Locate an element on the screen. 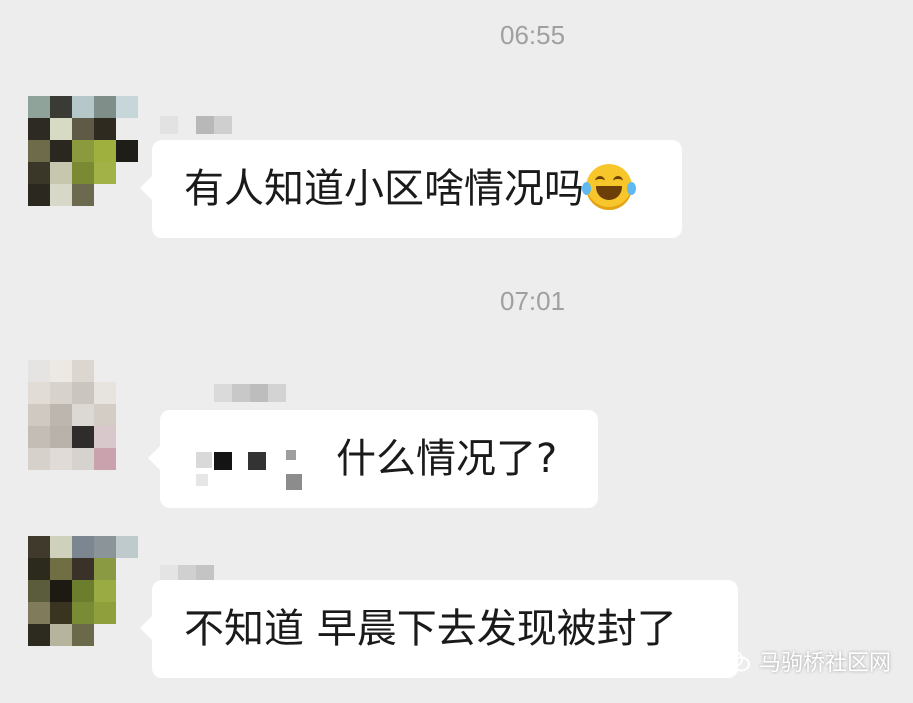 This screenshot has width=913, height=703. message-text: 不知道 早晨下去发现被封了 is located at coordinates (430, 629).